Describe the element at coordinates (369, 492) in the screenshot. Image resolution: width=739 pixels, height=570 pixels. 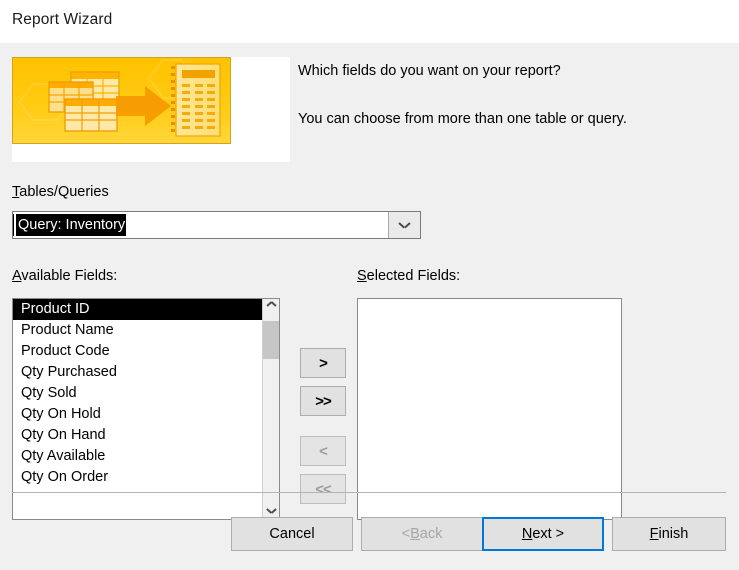
I see `footer-separator` at that location.